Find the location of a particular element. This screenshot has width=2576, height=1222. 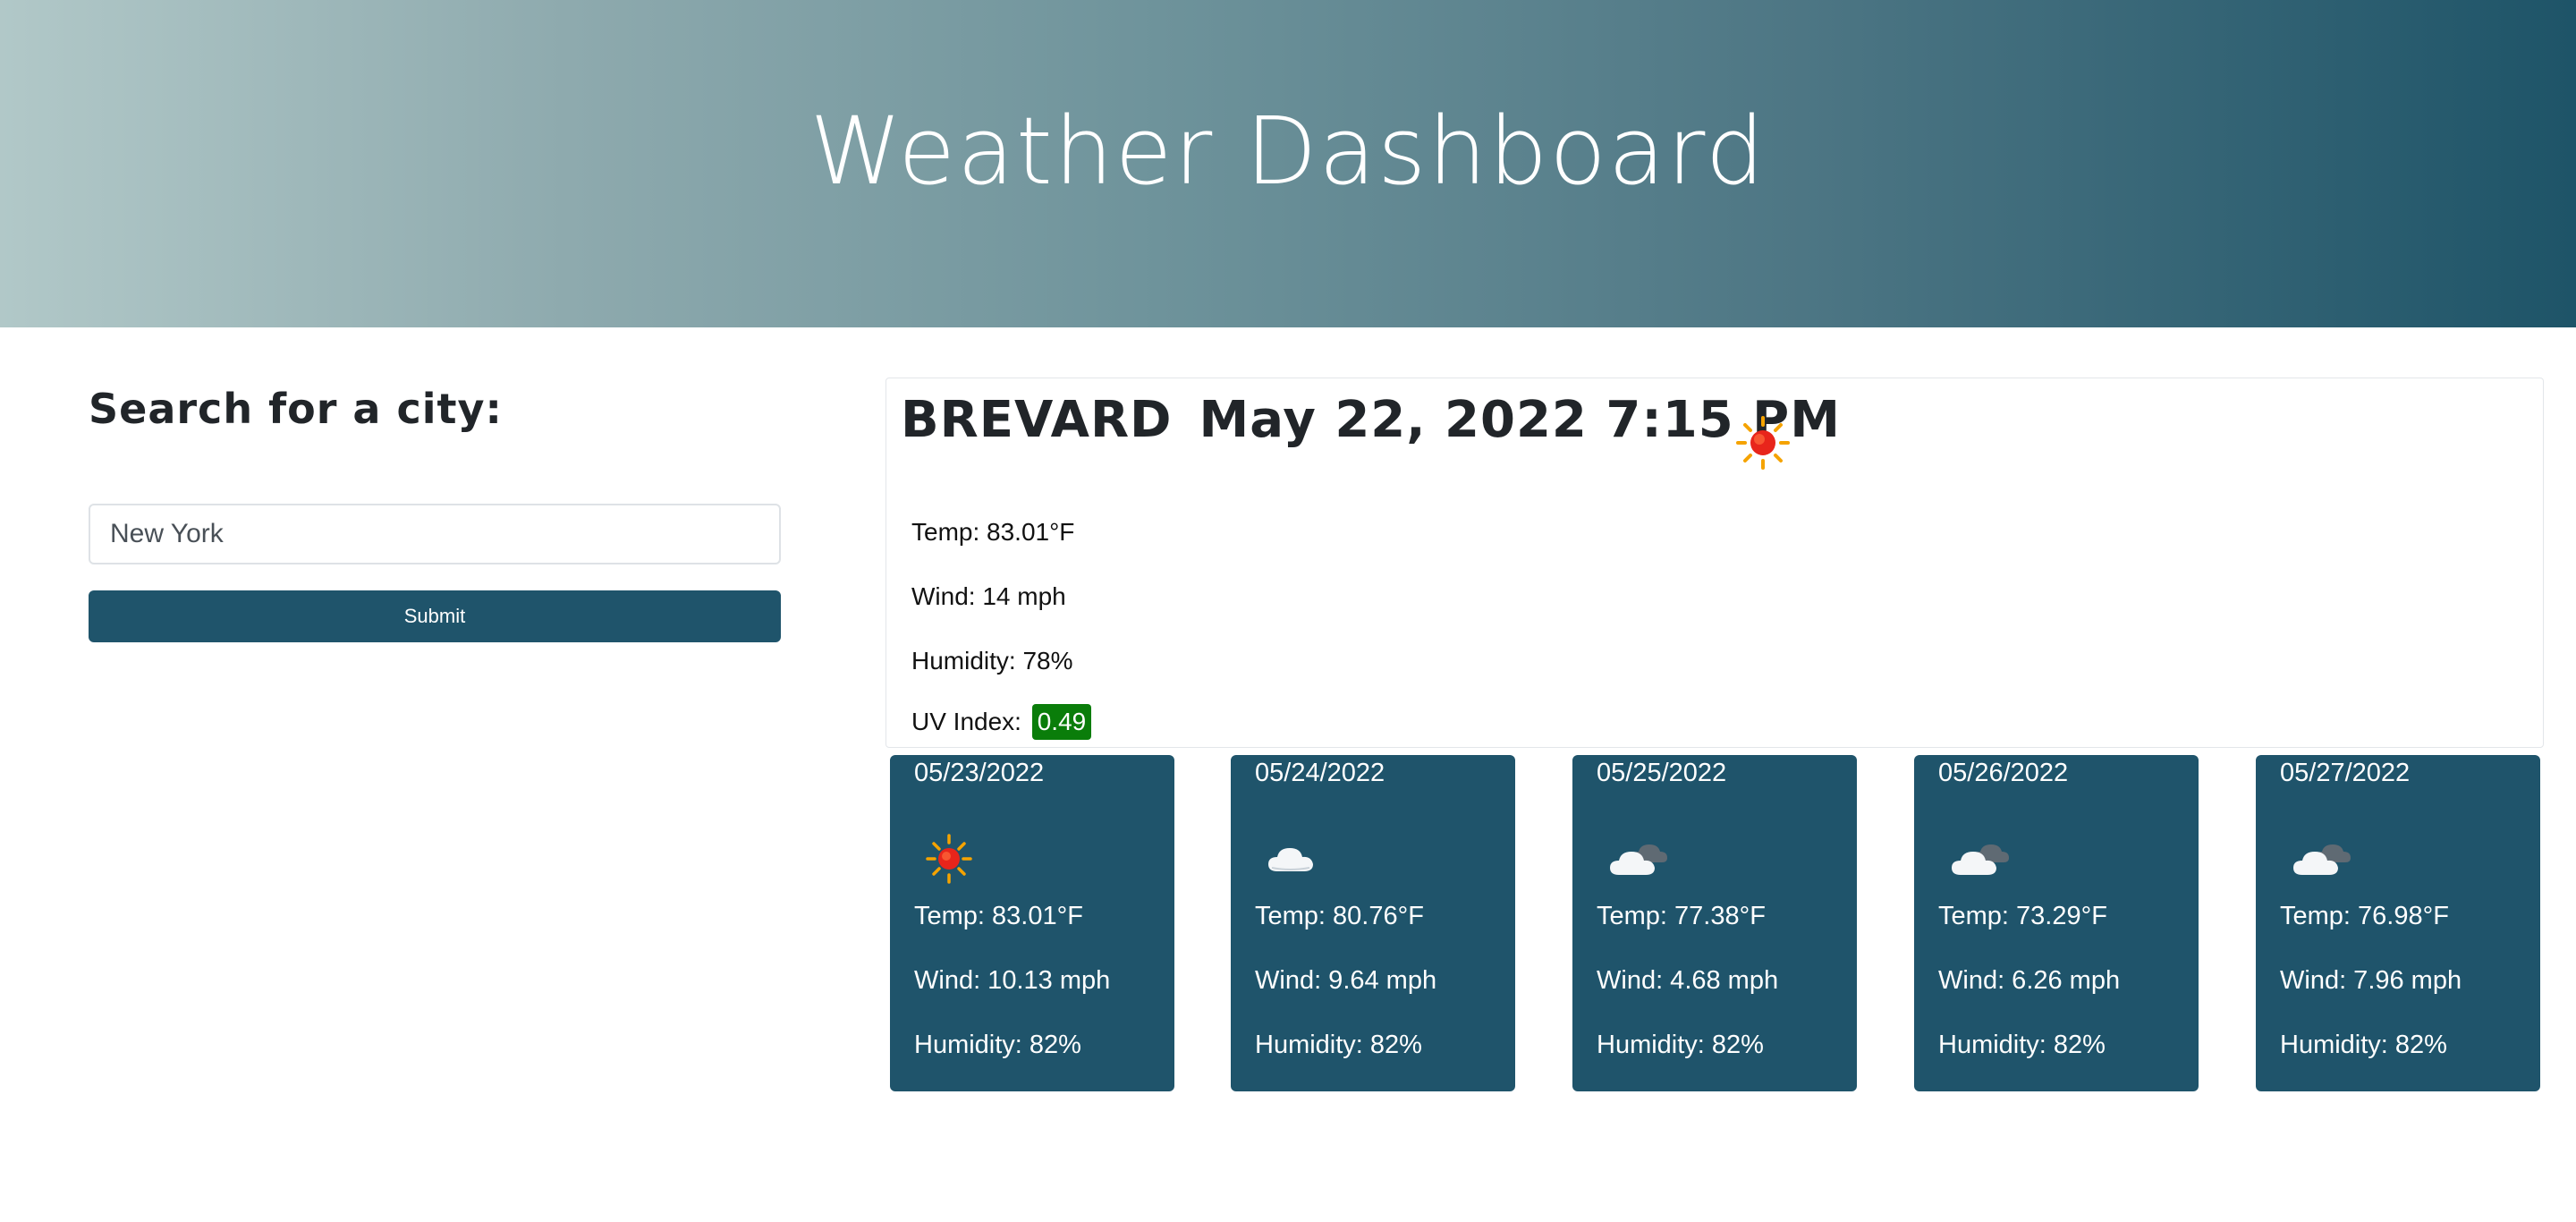

forecast-date: 05/26/2022 is located at coordinates (2003, 773).